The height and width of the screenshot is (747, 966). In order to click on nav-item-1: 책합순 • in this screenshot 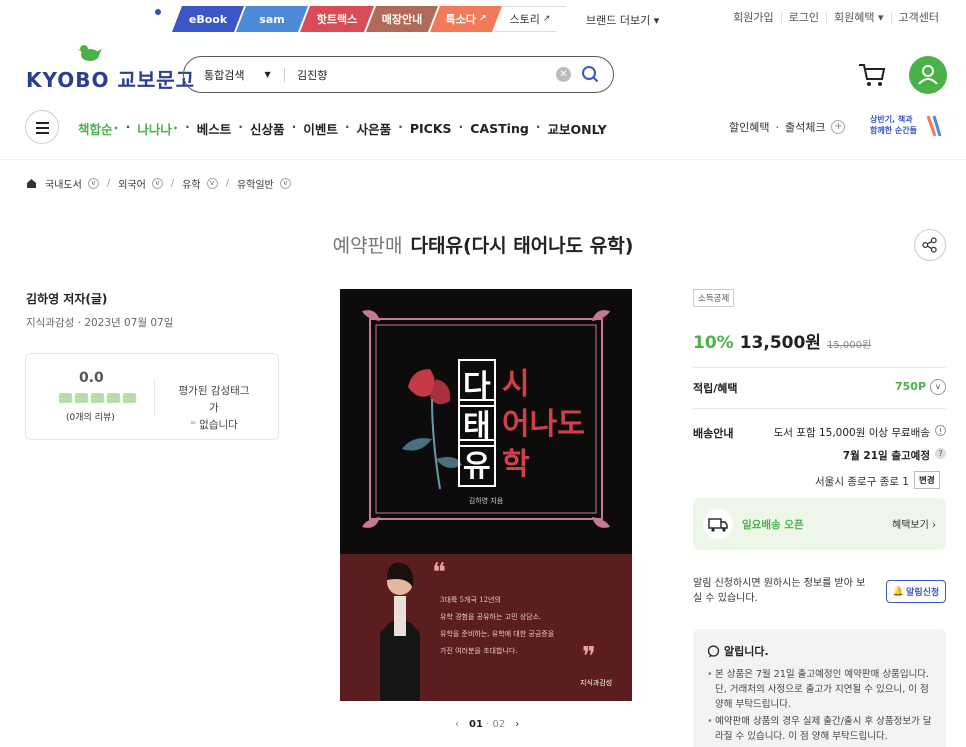, I will do `click(98, 128)`.